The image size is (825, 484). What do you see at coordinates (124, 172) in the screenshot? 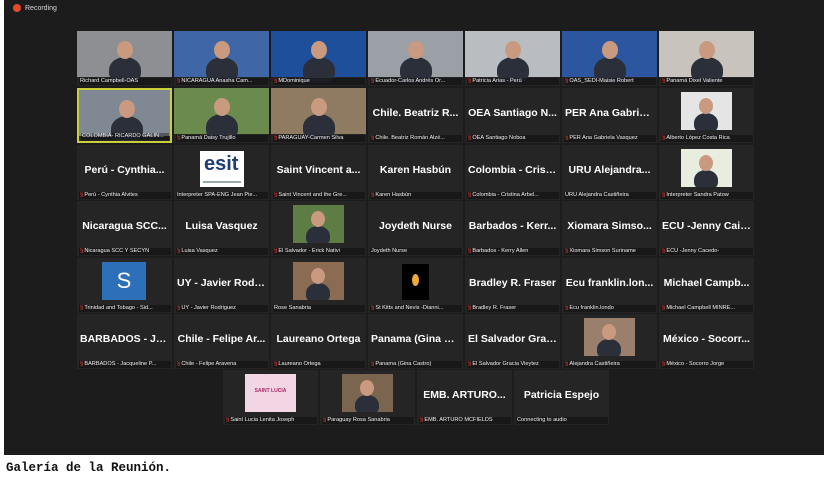
I see `participant-tile: Perú - Cynthia... §Perú - Cynthia Alvites` at bounding box center [124, 172].